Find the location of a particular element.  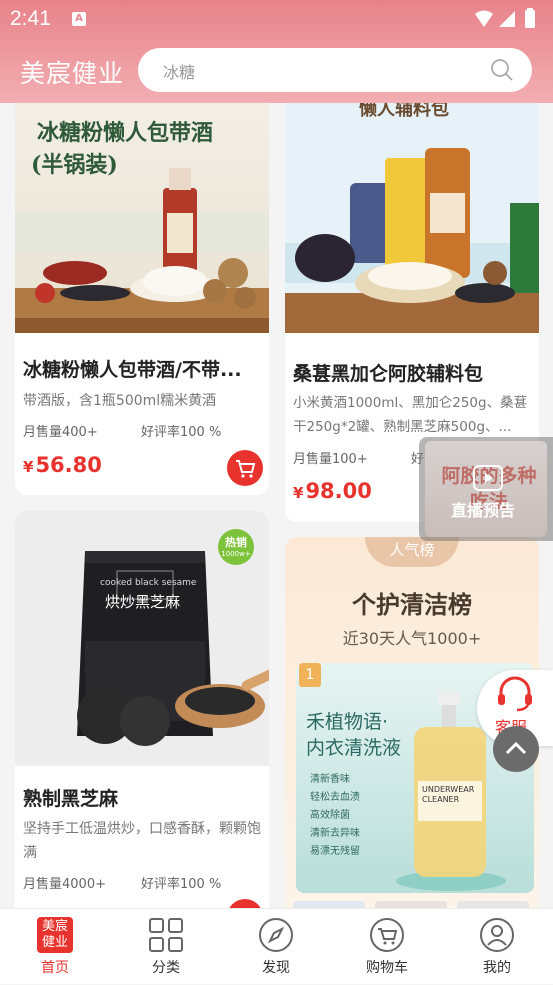

product-price: ¥98.00 is located at coordinates (332, 491).